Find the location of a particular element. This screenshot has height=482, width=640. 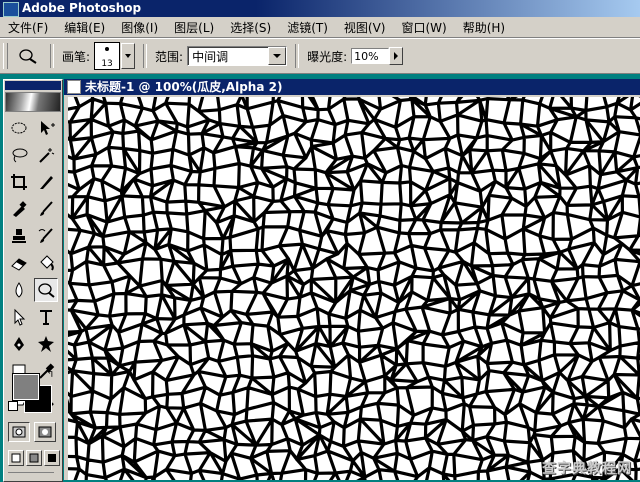

paint-bucket-icon is located at coordinates (46, 263).